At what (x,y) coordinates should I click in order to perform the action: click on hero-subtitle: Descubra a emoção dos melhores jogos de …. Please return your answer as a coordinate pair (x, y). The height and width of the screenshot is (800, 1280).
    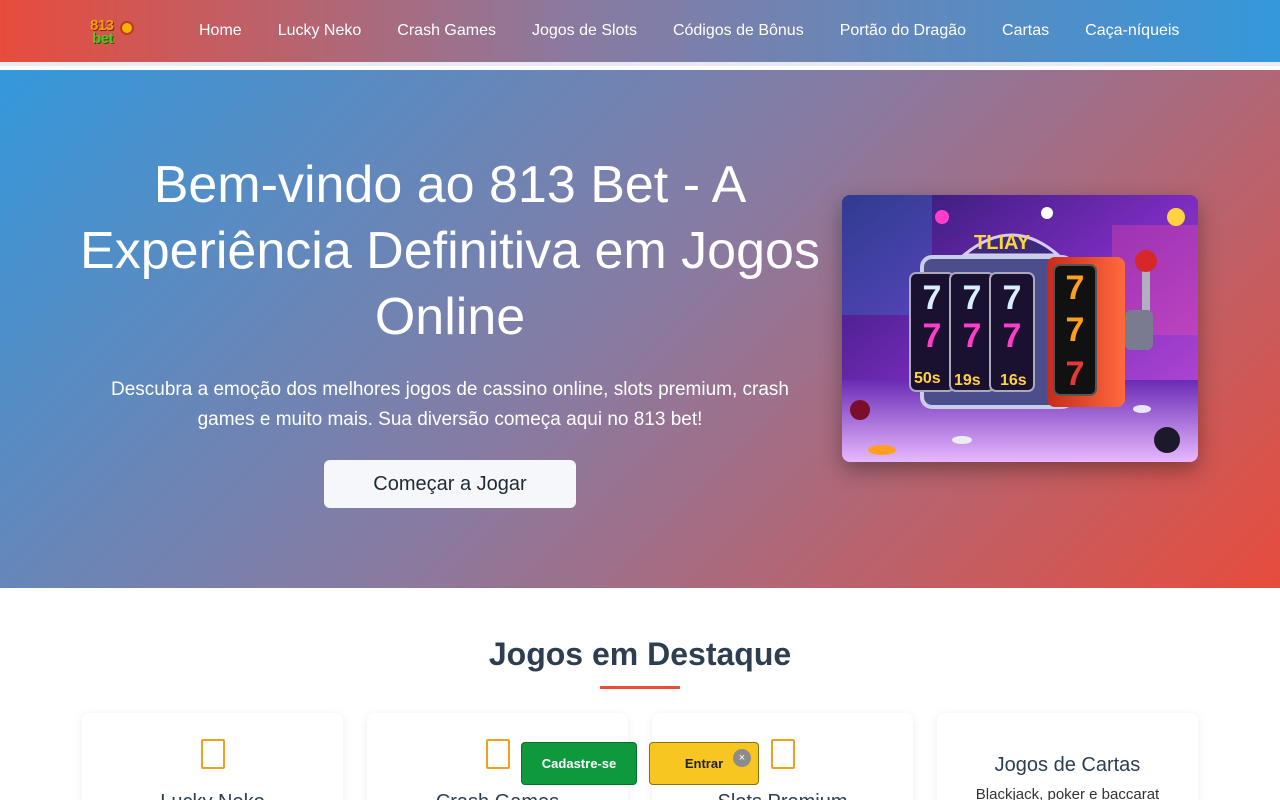
    Looking at the image, I should click on (450, 404).